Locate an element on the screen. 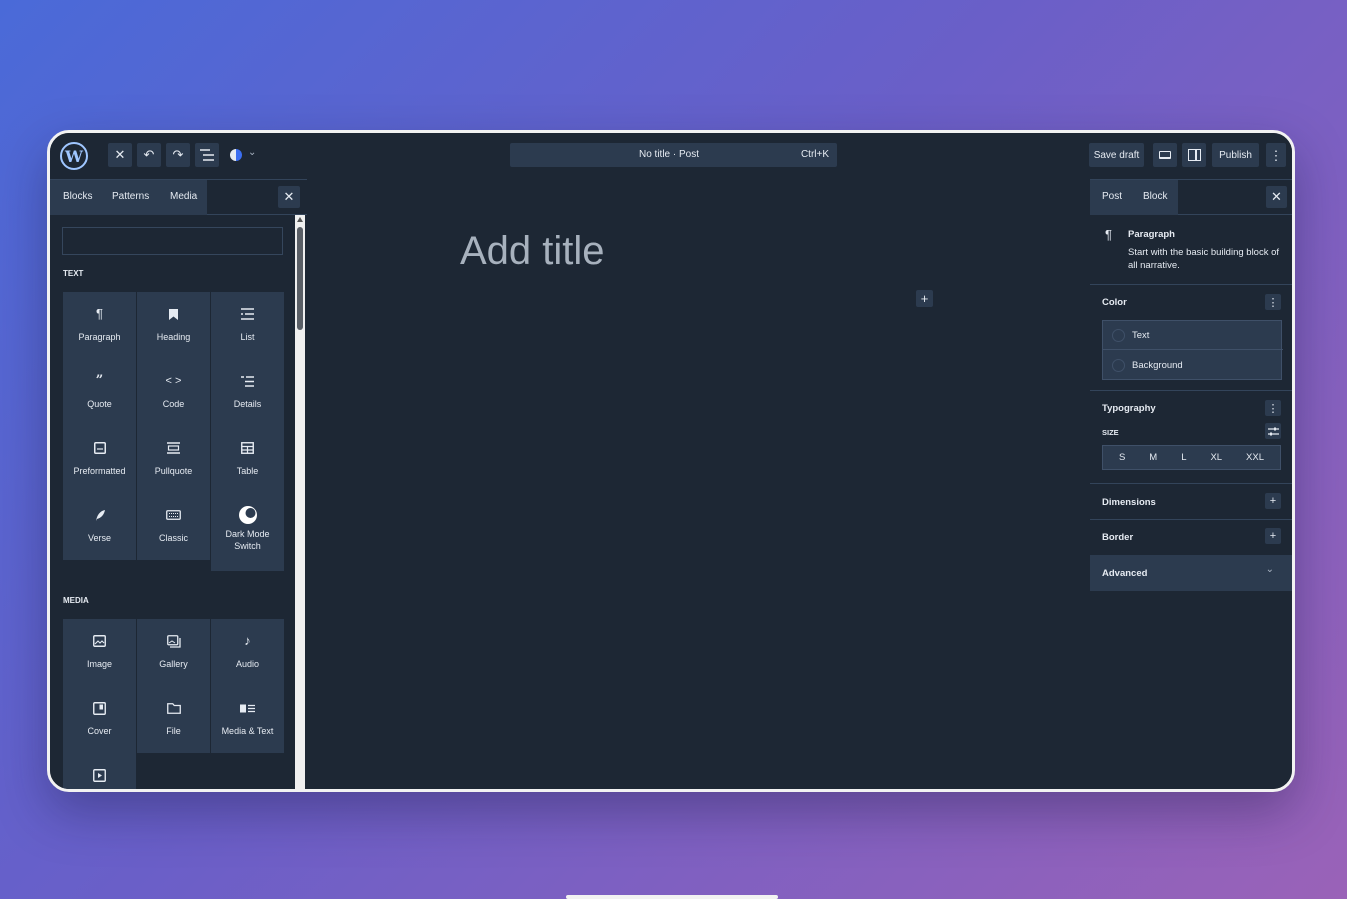  keyboard-icon is located at coordinates (173, 515).